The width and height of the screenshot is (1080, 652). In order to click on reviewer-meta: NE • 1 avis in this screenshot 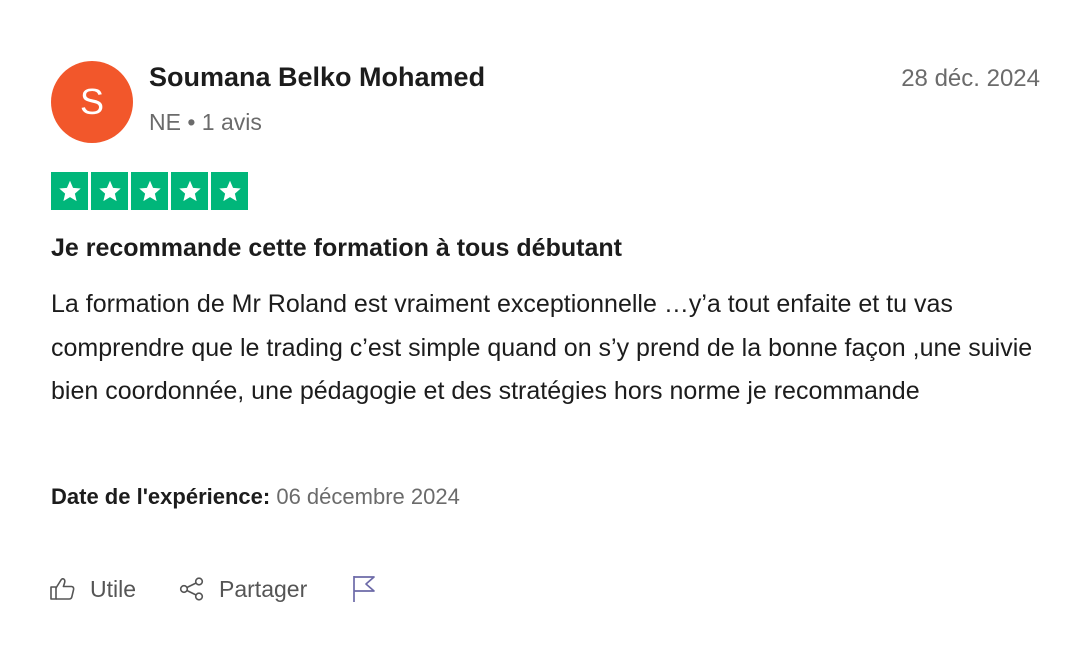, I will do `click(205, 122)`.